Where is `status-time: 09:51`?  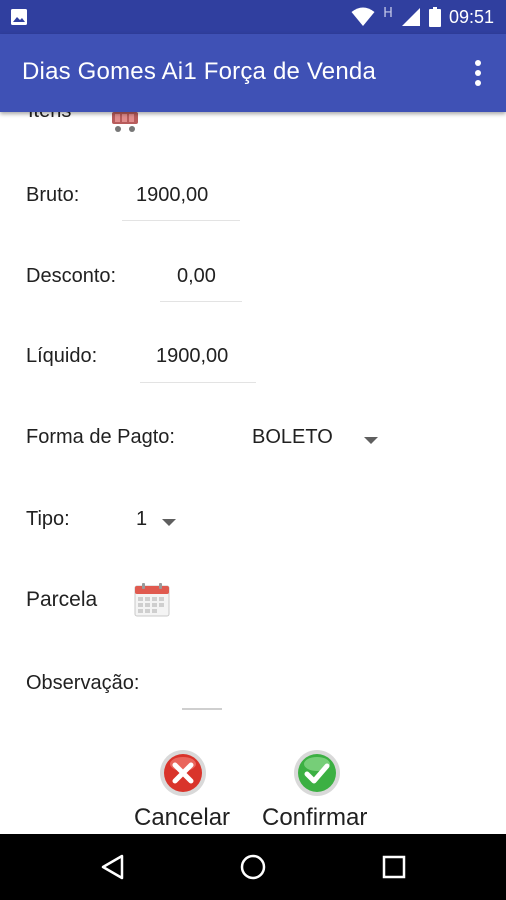 status-time: 09:51 is located at coordinates (471, 16).